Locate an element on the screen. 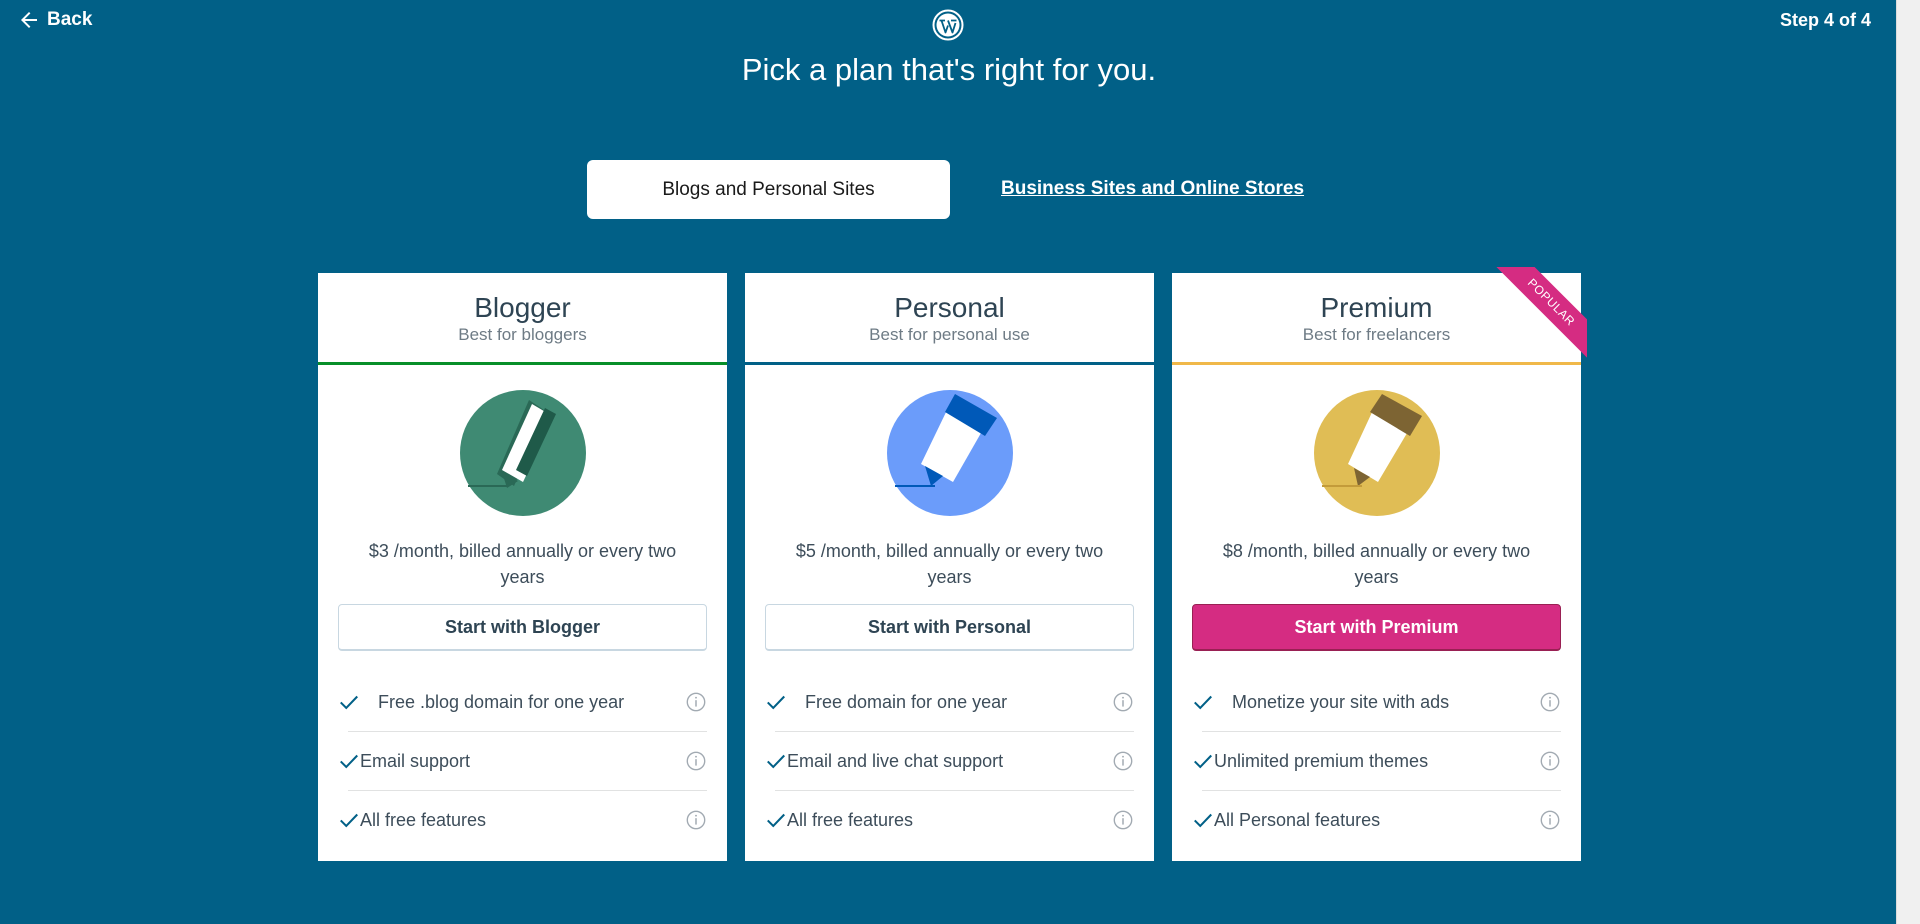 The image size is (1920, 924). wordpress-logo-icon is located at coordinates (948, 25).